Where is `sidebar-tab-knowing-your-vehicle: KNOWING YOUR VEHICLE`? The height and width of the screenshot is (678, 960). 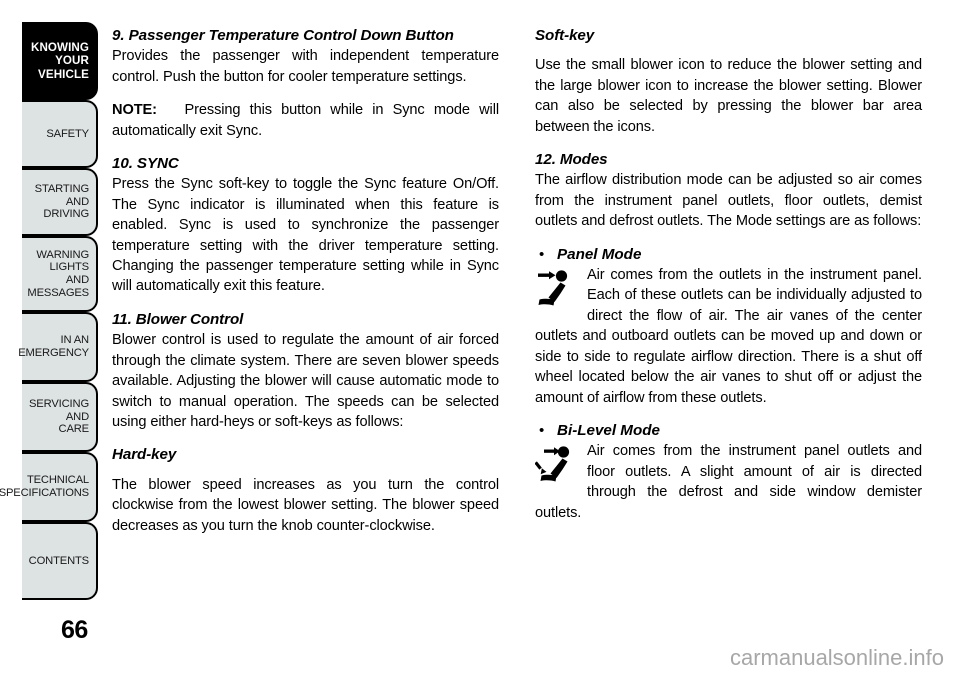
sidebar-tab-knowing-your-vehicle: KNOWING YOUR VEHICLE is located at coordinates (60, 61).